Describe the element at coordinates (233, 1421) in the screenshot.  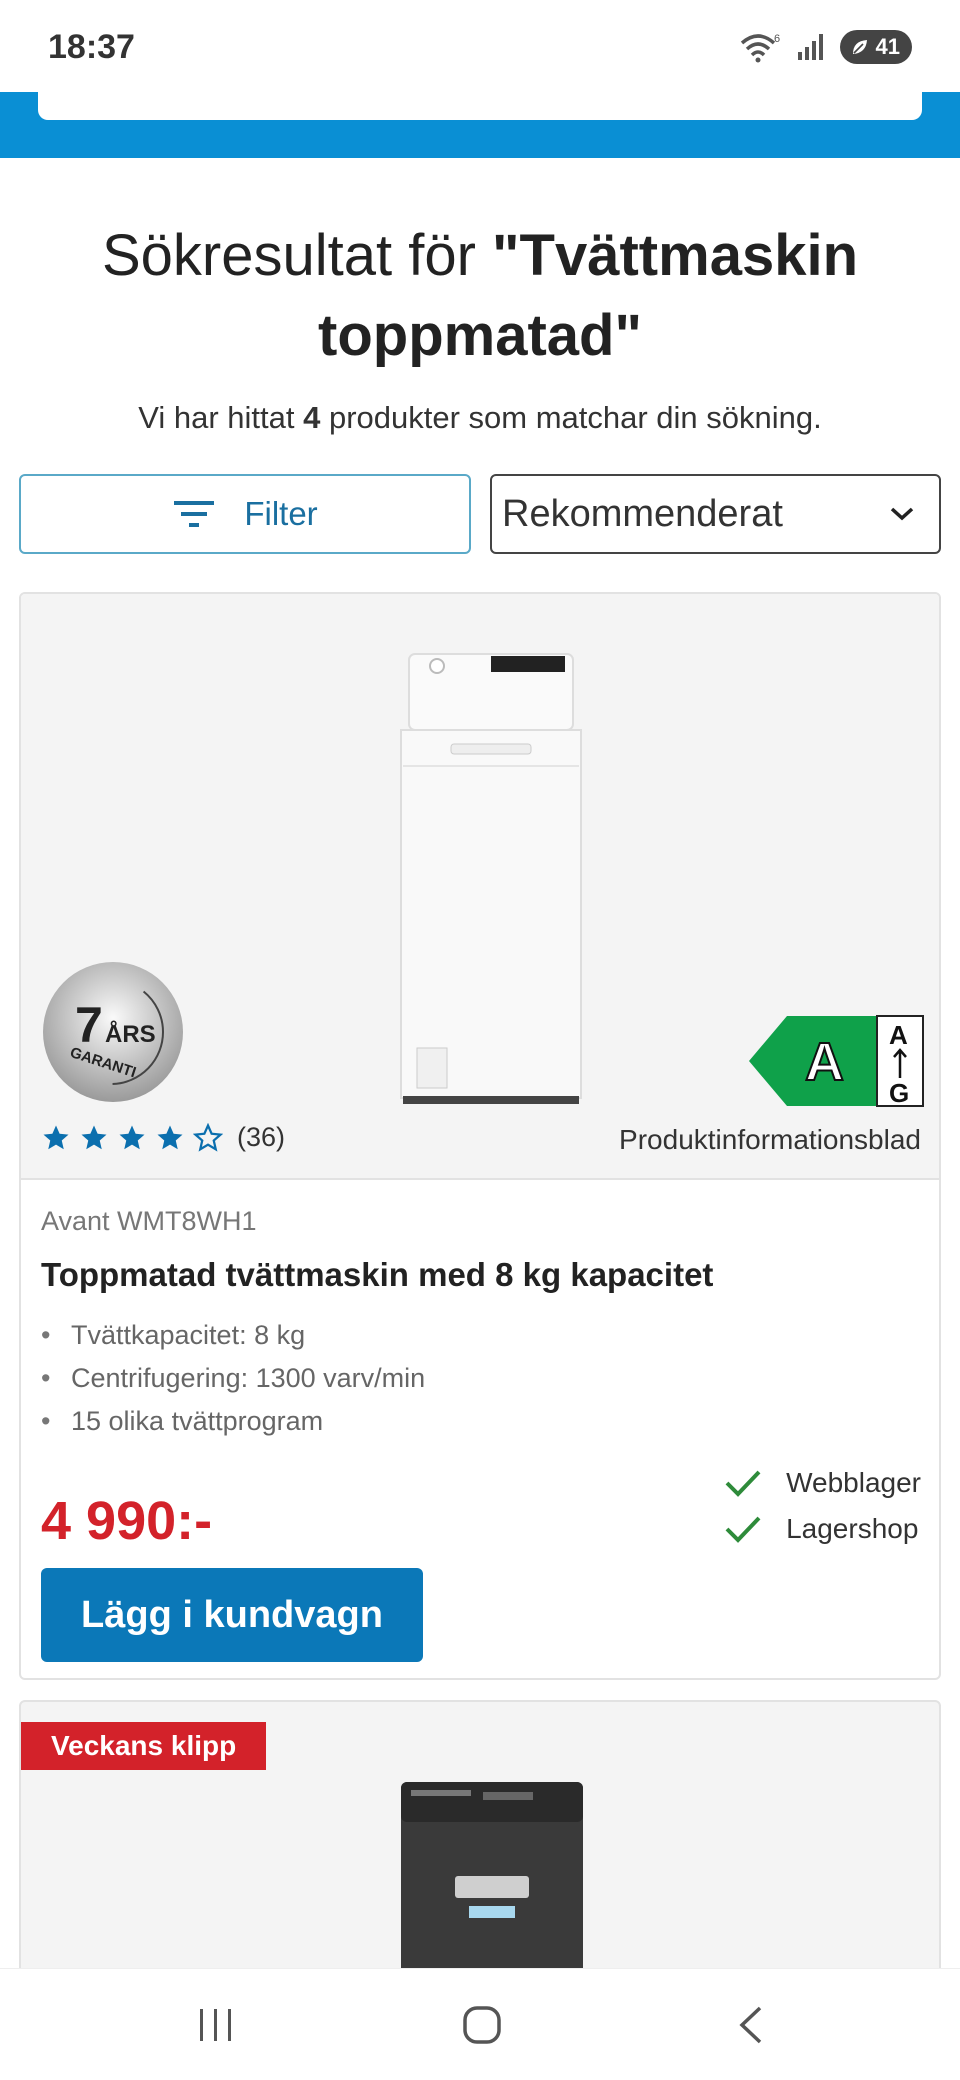
I see `spec-item: 15 olika tvättprogram` at that location.